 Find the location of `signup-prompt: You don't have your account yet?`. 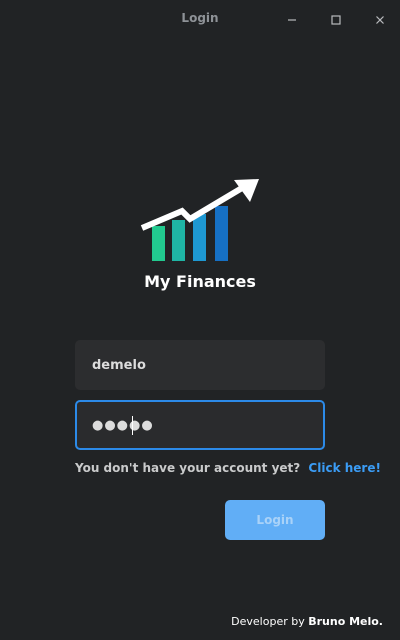

signup-prompt: You don't have your account yet? is located at coordinates (188, 468).